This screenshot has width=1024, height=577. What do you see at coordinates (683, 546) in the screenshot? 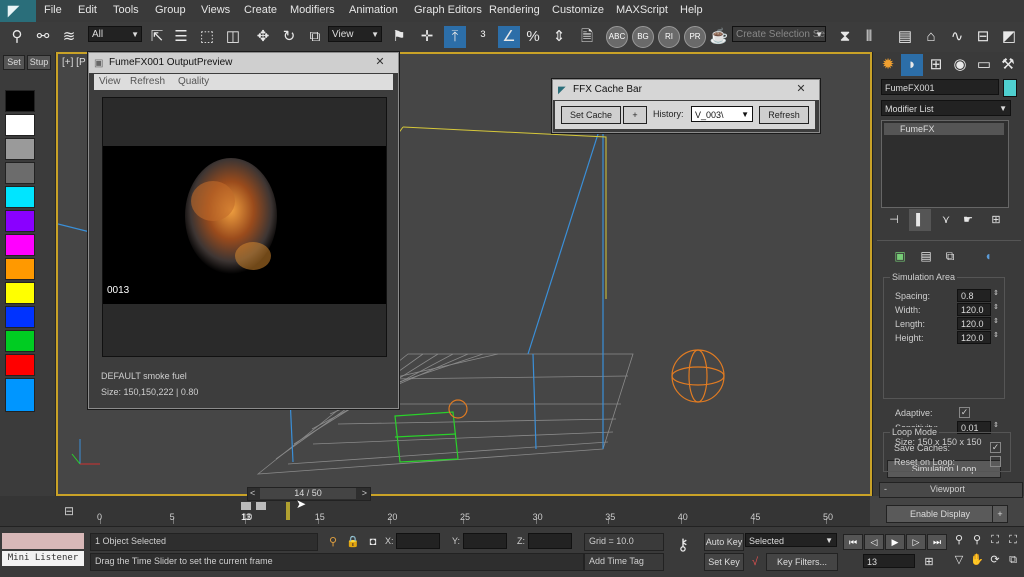
I see `set-key-icon: ⚷` at bounding box center [683, 546].